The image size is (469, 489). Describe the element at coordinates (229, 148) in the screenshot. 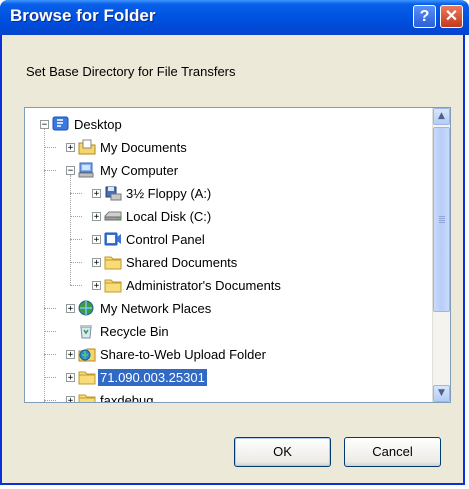

I see `tree-item: + My Documents` at that location.